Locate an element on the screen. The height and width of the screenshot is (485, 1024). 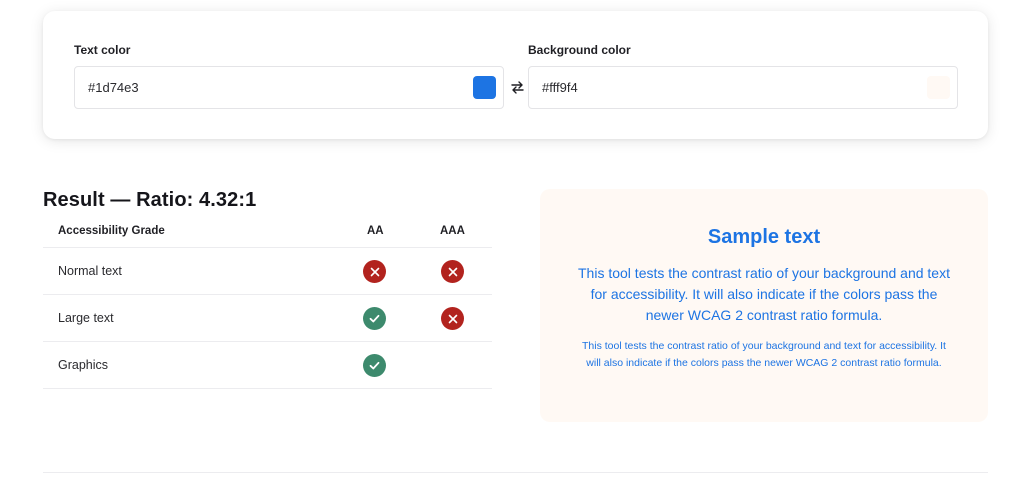
swap-colors-button is located at coordinates (517, 87).